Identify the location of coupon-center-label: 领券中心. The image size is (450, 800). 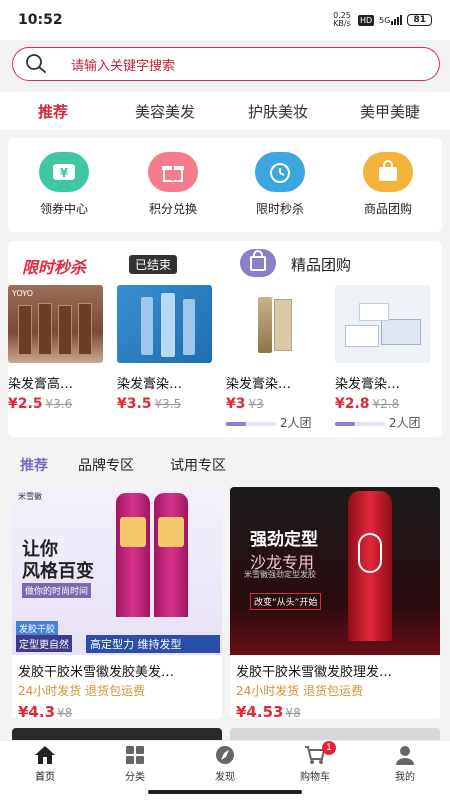
(63, 209).